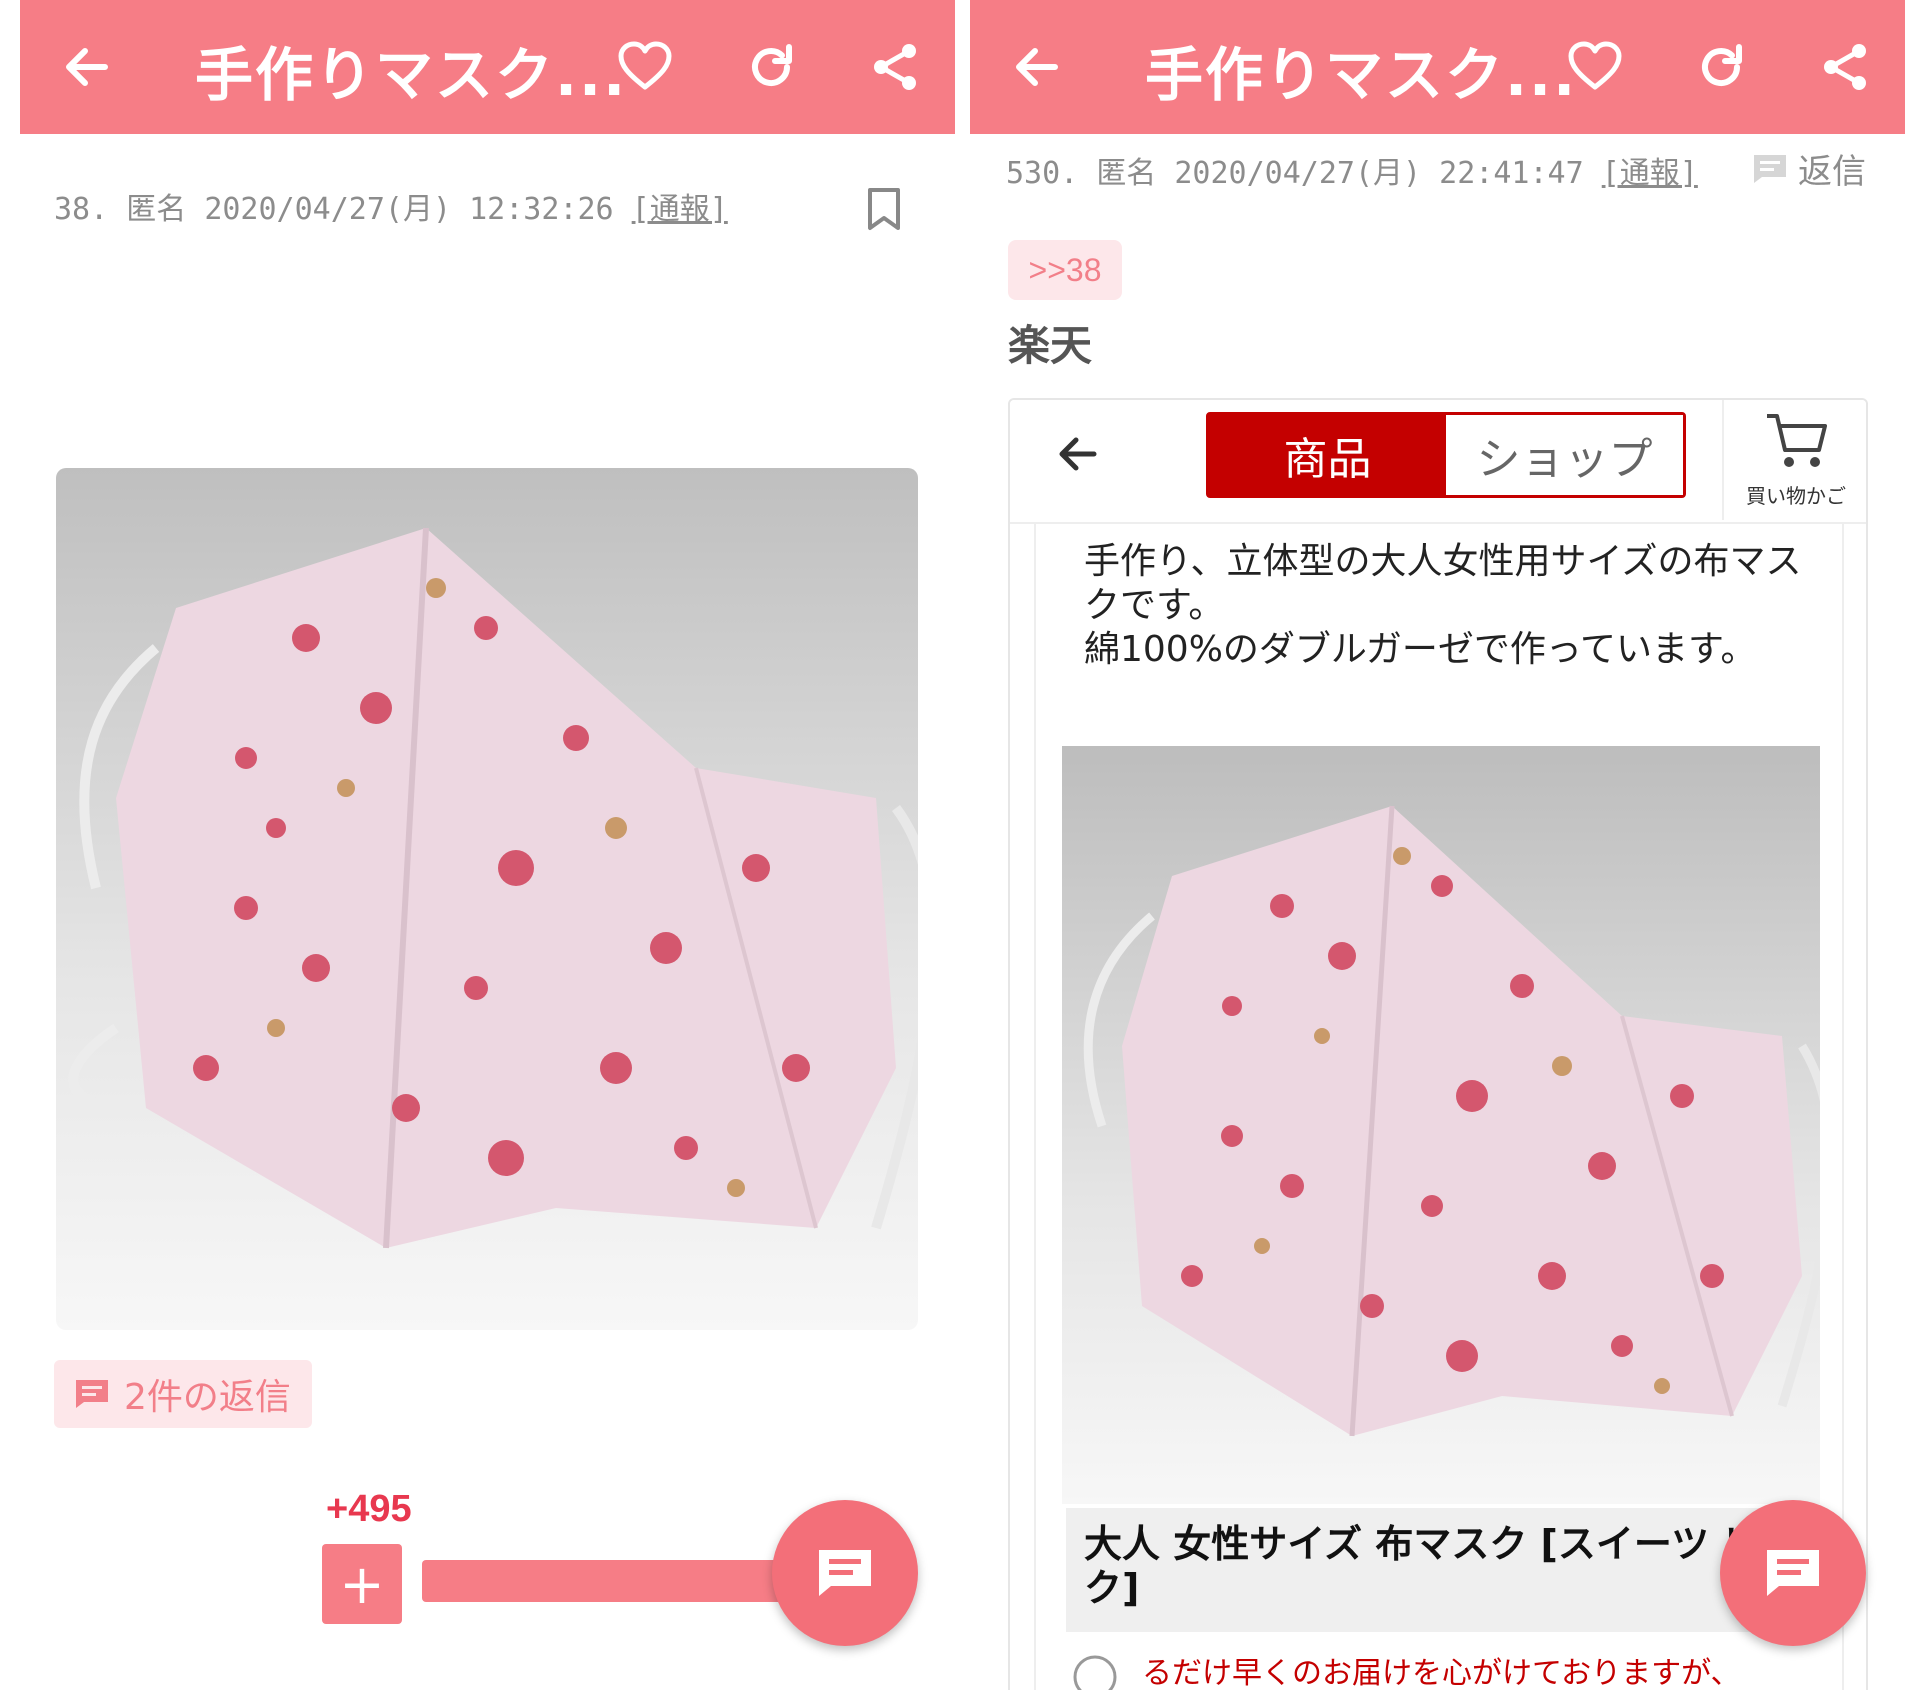  I want to click on post-number: 530., so click(1042, 173).